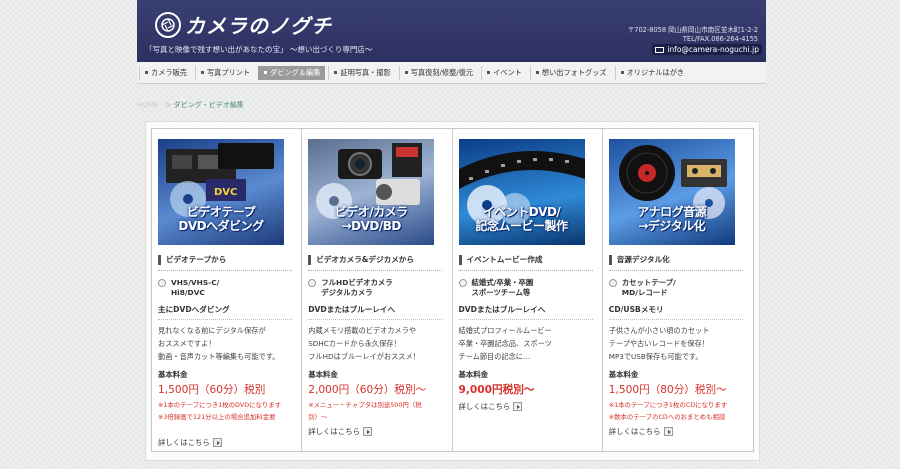 The image size is (900, 469). Describe the element at coordinates (192, 260) in the screenshot. I see `card-title: ビデオテープから` at that location.